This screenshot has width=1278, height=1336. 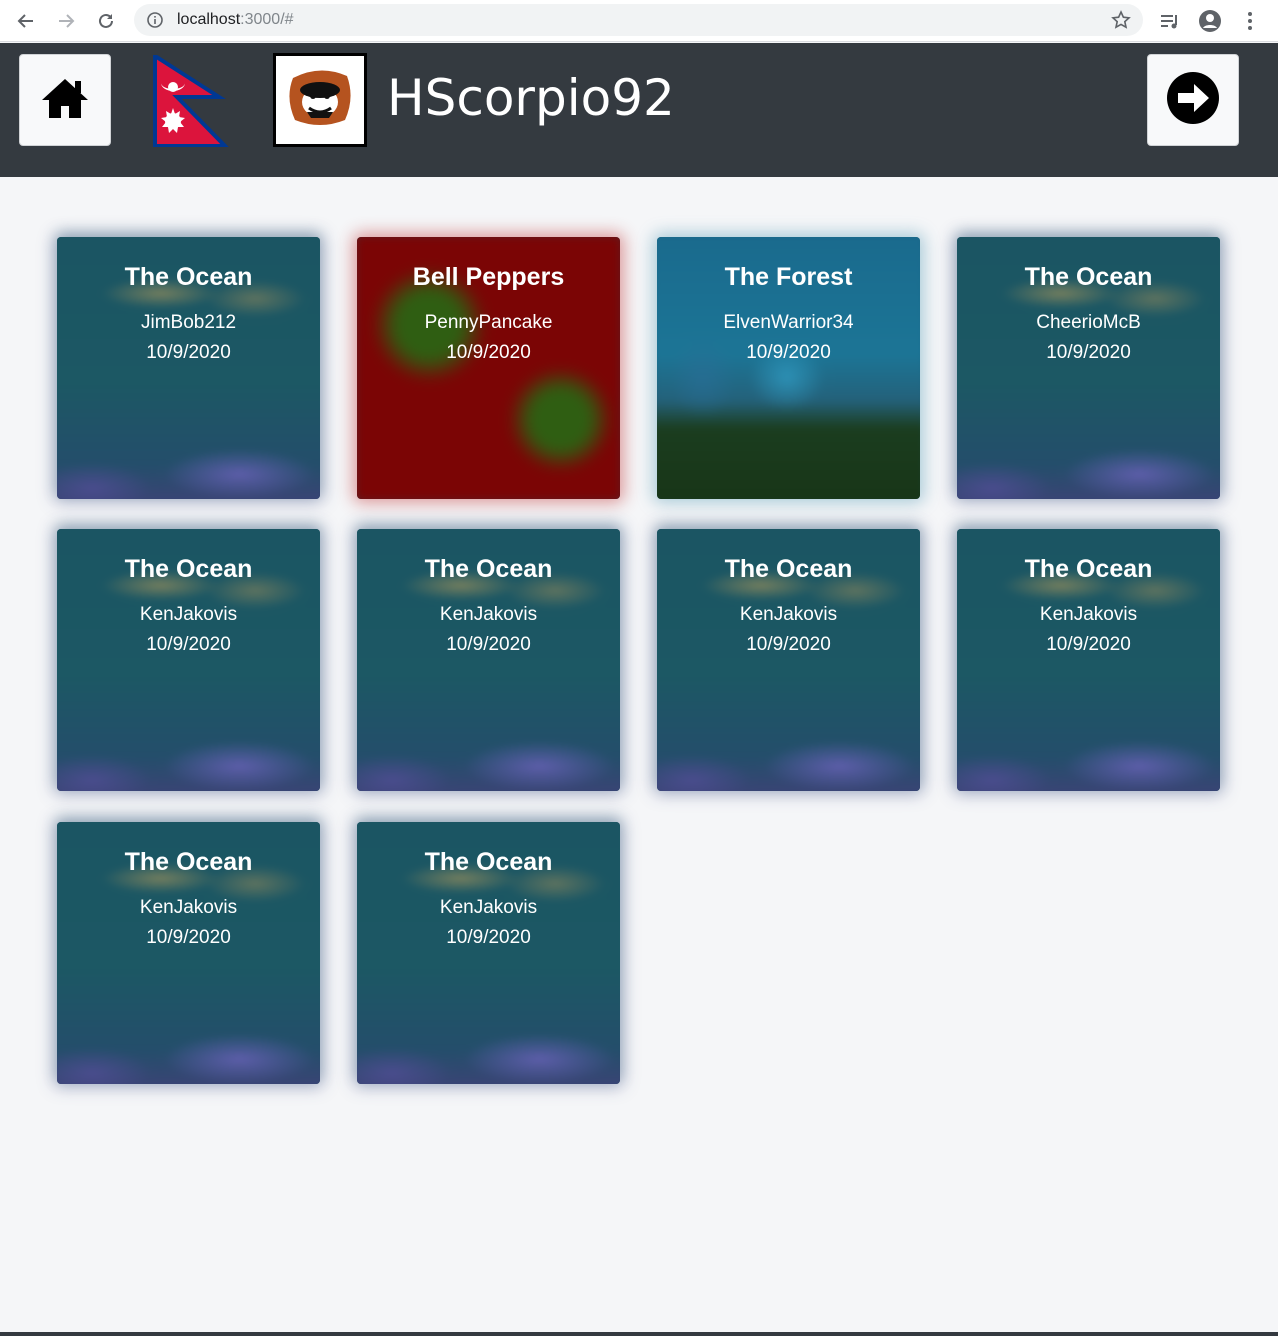 I want to click on card-title: The Forest, so click(x=788, y=277).